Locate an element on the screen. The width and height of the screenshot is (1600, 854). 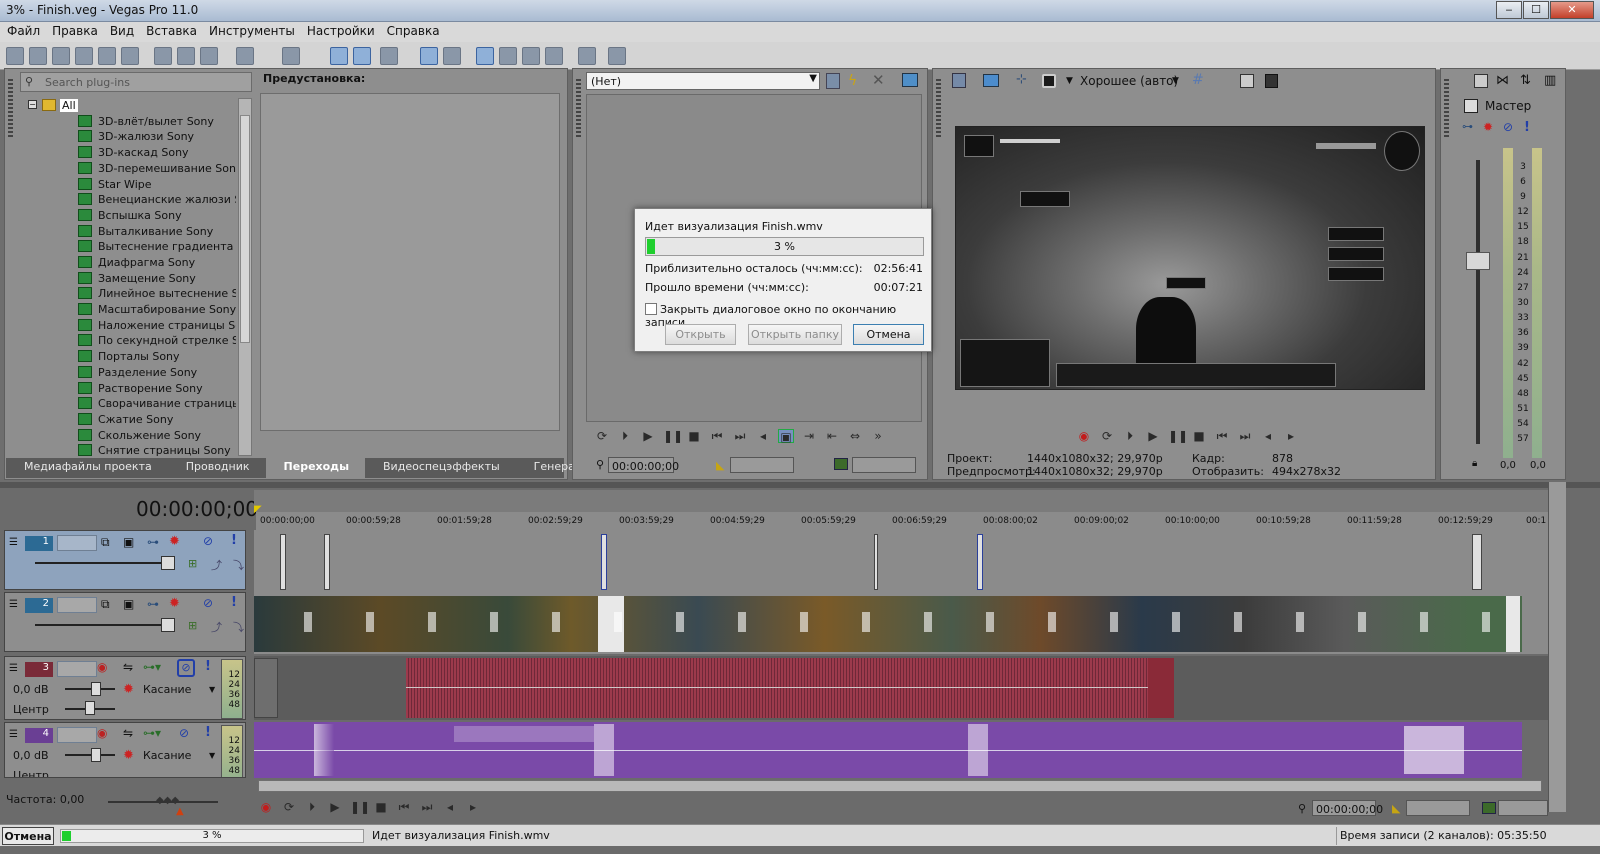
collapse-icon: − is located at coordinates (32, 104).